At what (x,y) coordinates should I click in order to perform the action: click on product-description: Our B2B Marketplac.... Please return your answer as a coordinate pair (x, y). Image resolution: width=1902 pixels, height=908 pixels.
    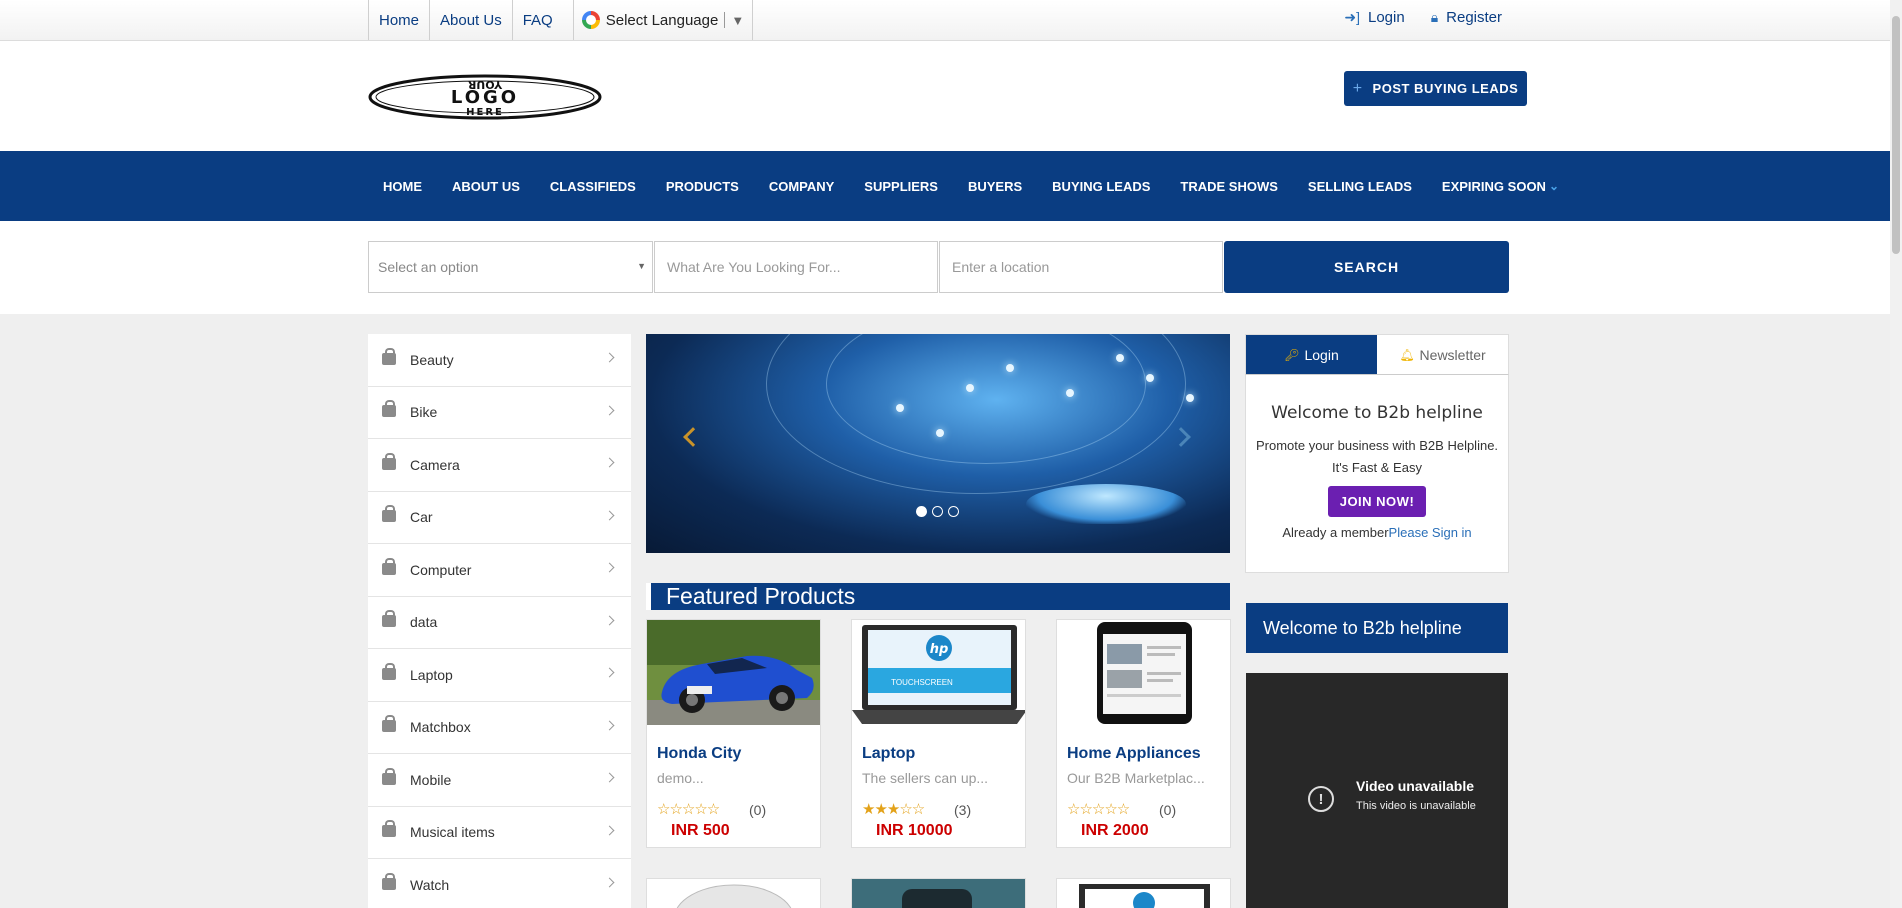
    Looking at the image, I should click on (1136, 778).